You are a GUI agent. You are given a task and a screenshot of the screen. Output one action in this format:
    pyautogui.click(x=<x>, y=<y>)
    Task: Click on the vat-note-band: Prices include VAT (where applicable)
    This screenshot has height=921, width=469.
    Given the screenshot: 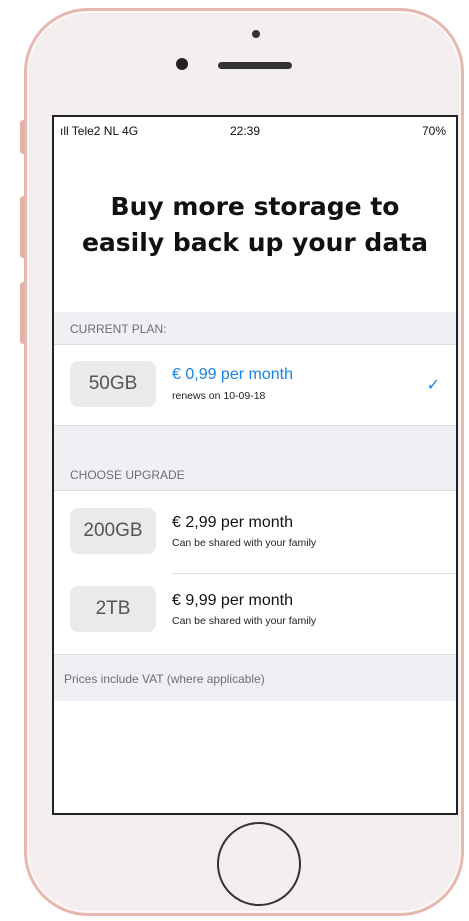 What is the action you would take?
    pyautogui.click(x=255, y=678)
    